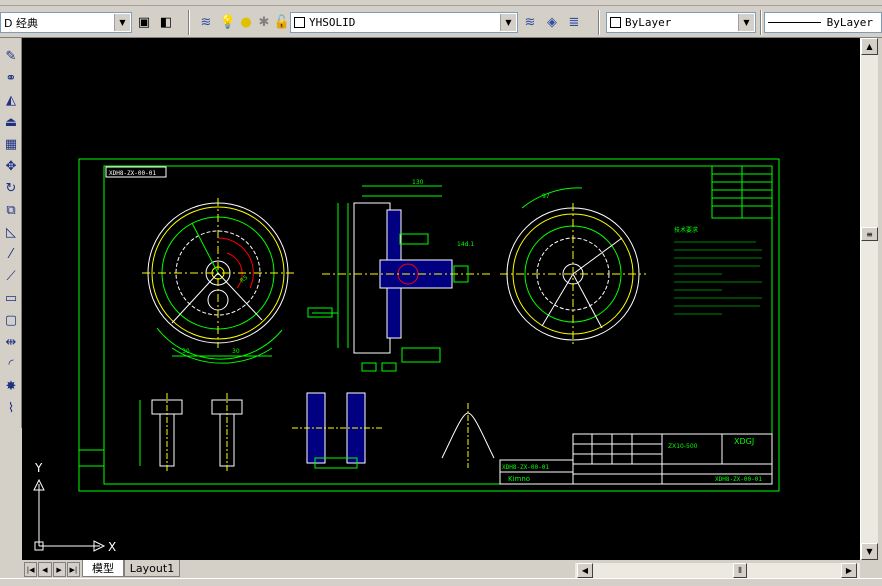 The width and height of the screenshot is (882, 586). I want to click on layer-manager-icon: ≋, so click(206, 22).